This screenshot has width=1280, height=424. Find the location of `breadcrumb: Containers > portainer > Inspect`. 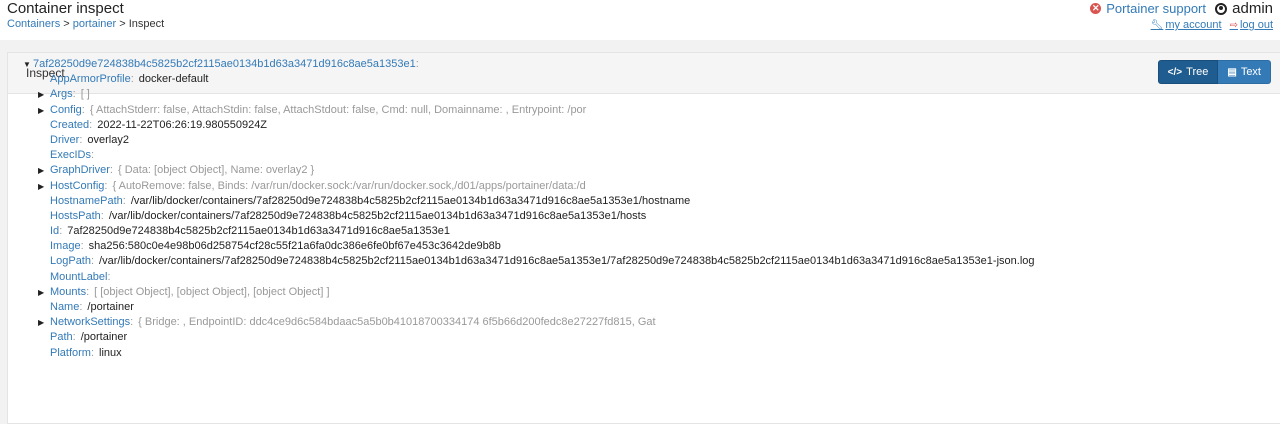

breadcrumb: Containers > portainer > Inspect is located at coordinates (85, 24).